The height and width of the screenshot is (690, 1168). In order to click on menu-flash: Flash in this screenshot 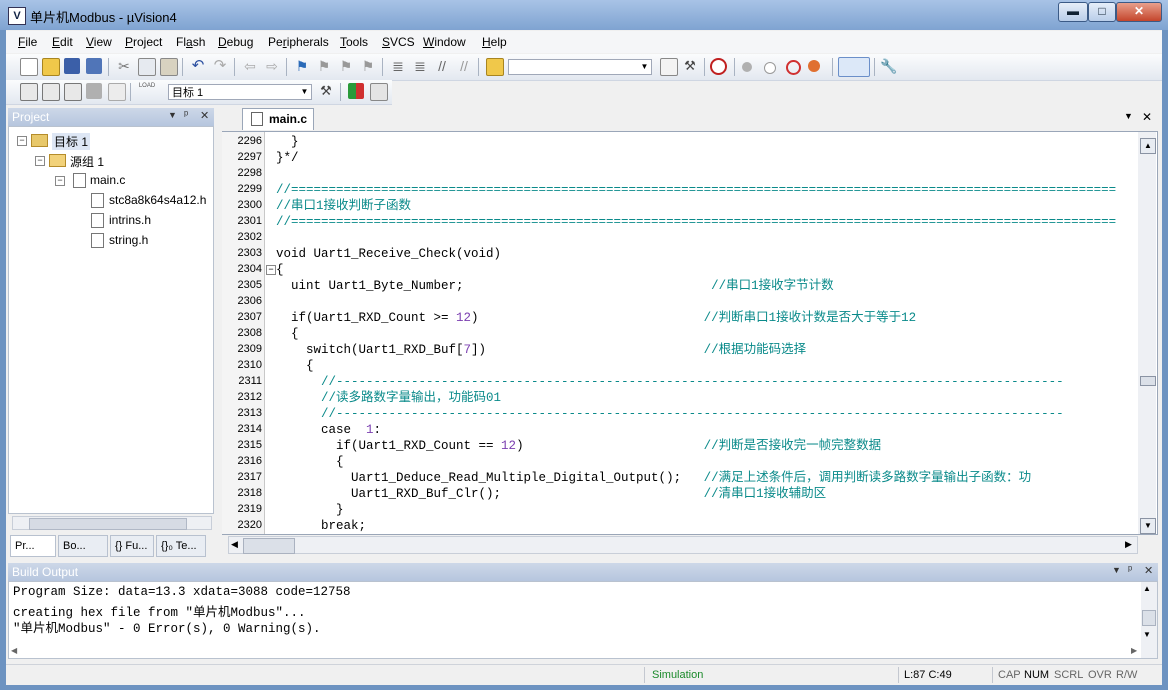, I will do `click(190, 42)`.